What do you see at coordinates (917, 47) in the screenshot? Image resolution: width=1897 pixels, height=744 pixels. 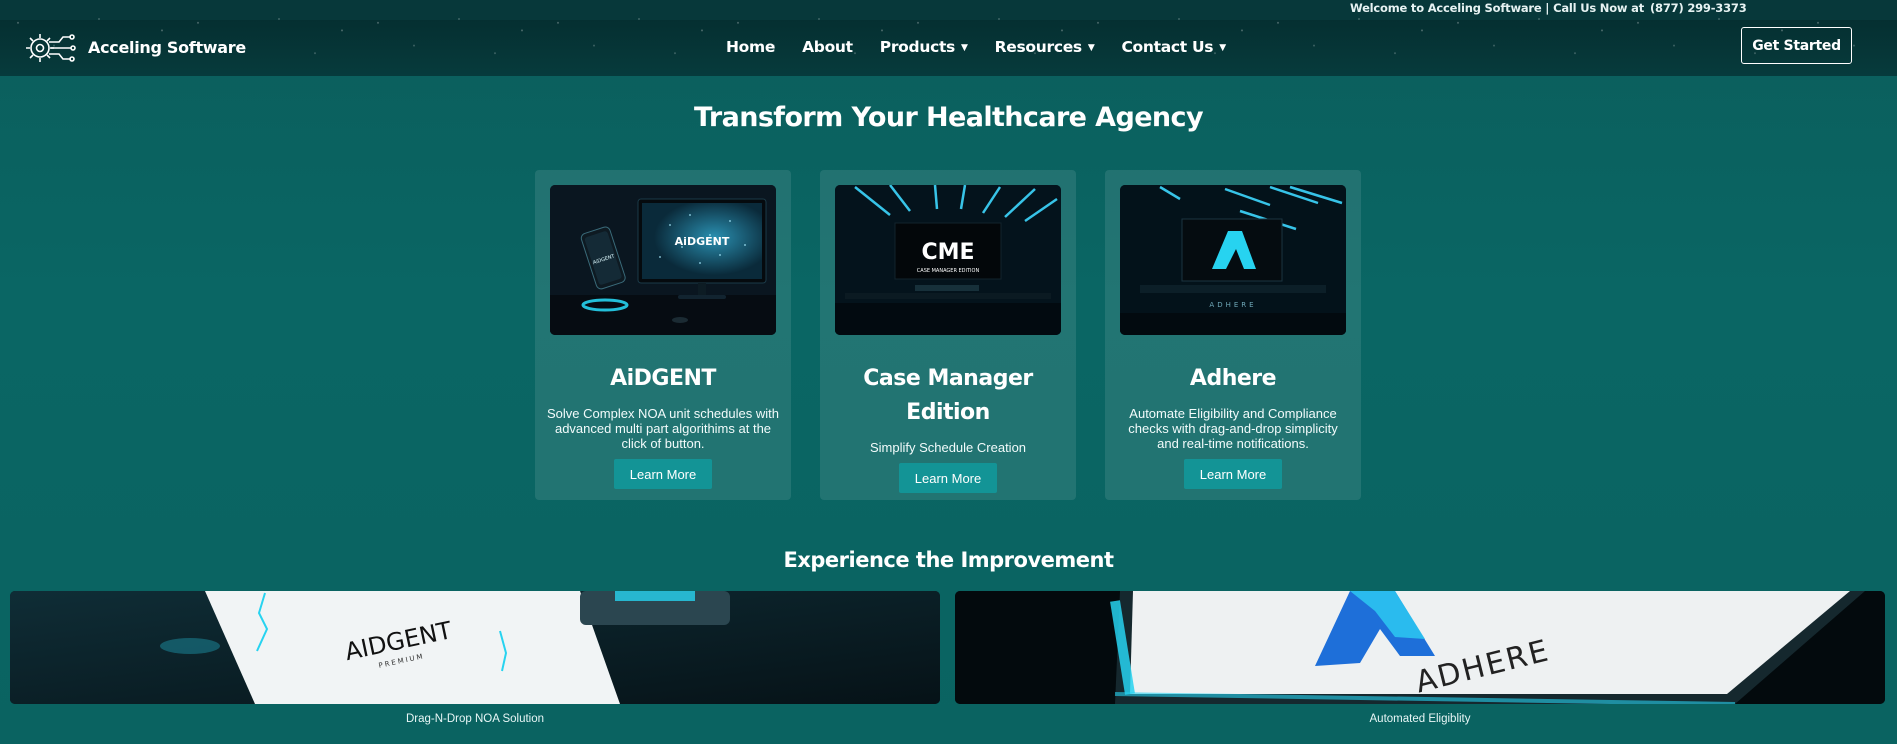 I see `nav-products-label: Products` at bounding box center [917, 47].